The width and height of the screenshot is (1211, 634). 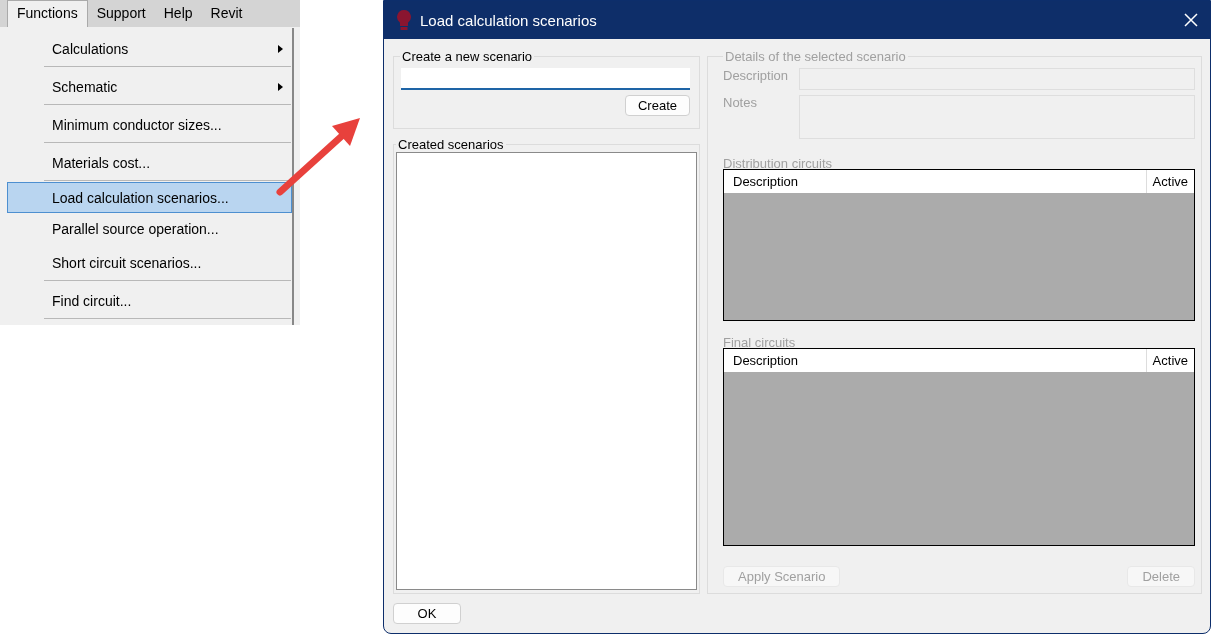 I want to click on menu-bar-item: Support, so click(x=121, y=14).